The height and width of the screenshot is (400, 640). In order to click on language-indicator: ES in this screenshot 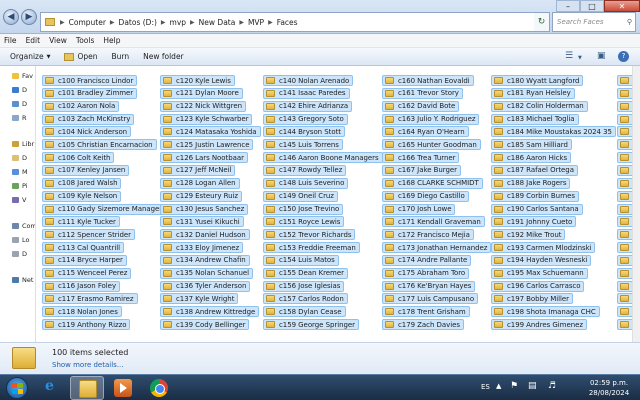, I will do `click(485, 387)`.